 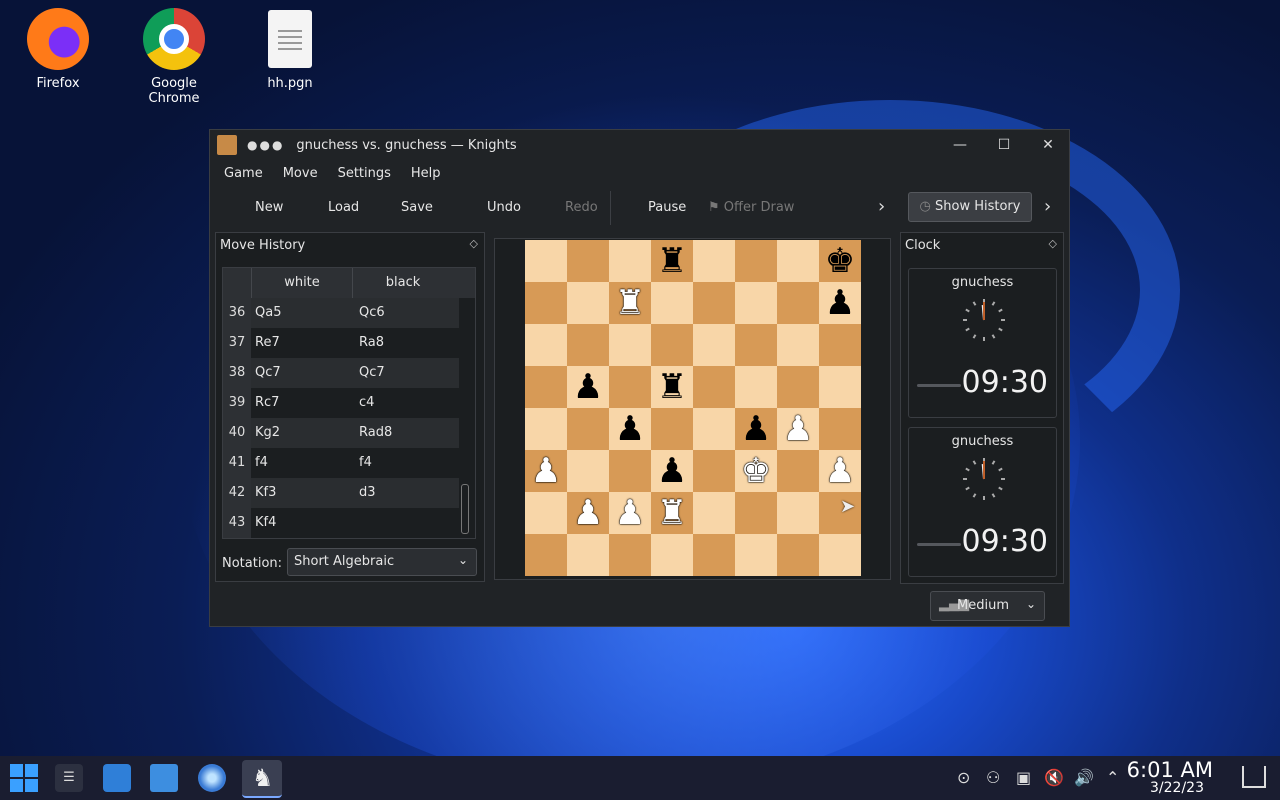 What do you see at coordinates (987, 606) in the screenshot?
I see `difficulty-select: ▂▄▆ Medium ⌄` at bounding box center [987, 606].